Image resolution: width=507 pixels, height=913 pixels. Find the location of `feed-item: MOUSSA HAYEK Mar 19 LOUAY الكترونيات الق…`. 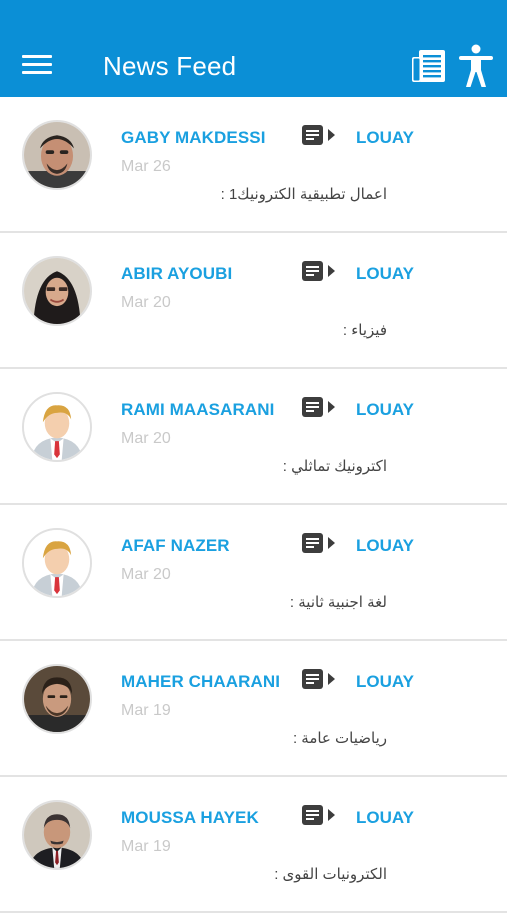

feed-item: MOUSSA HAYEK Mar 19 LOUAY الكترونيات الق… is located at coordinates (253, 845).